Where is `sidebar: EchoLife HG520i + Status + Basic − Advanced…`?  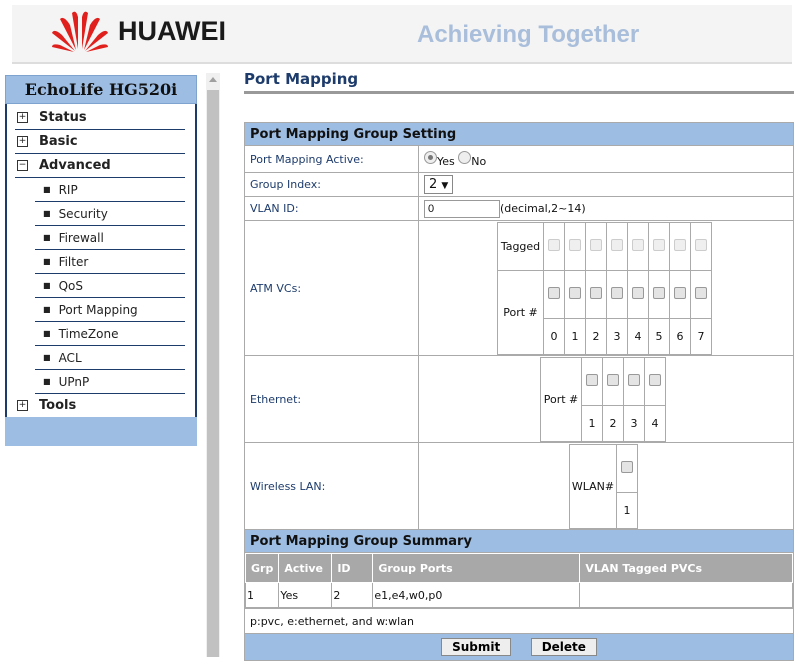 sidebar: EchoLife HG520i + Status + Basic − Advanced… is located at coordinates (101, 260).